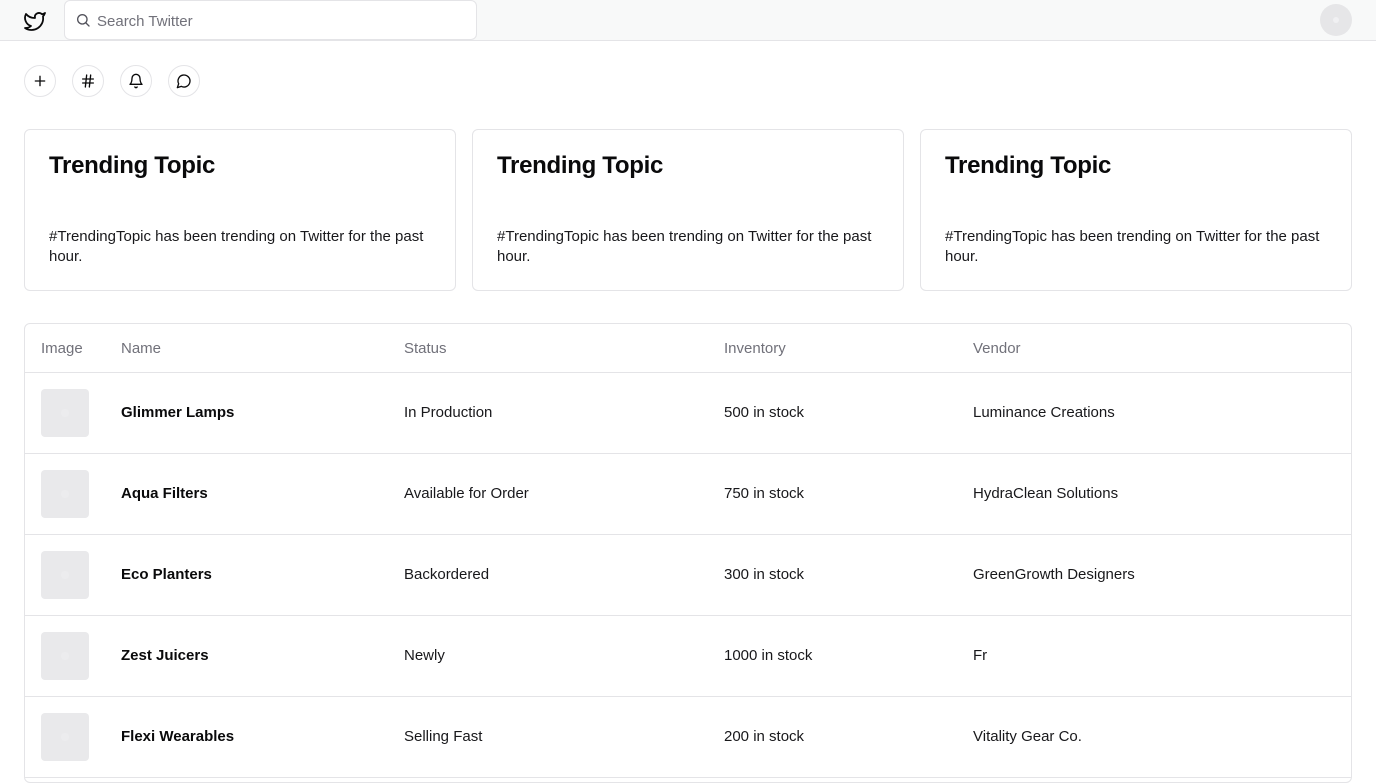 The height and width of the screenshot is (783, 1376). What do you see at coordinates (35, 21) in the screenshot?
I see `twitter-bird-icon` at bounding box center [35, 21].